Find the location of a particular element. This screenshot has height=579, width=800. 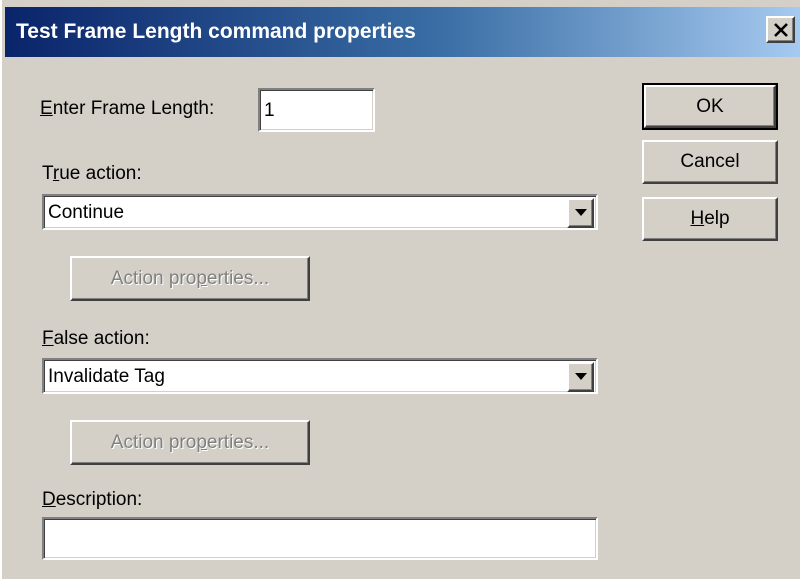

close-icon is located at coordinates (781, 30).